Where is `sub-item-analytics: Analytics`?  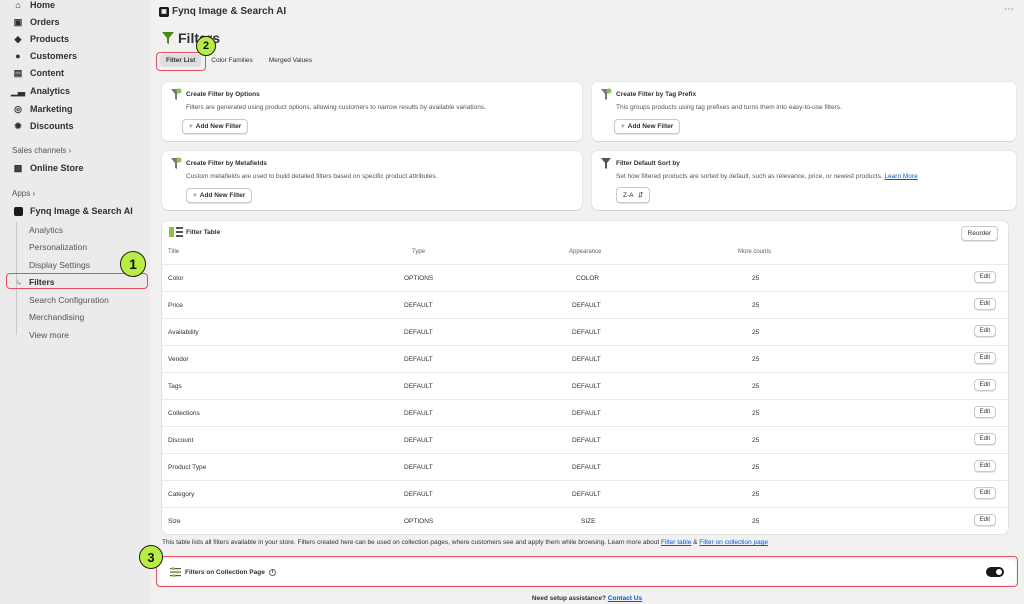 sub-item-analytics: Analytics is located at coordinates (46, 230).